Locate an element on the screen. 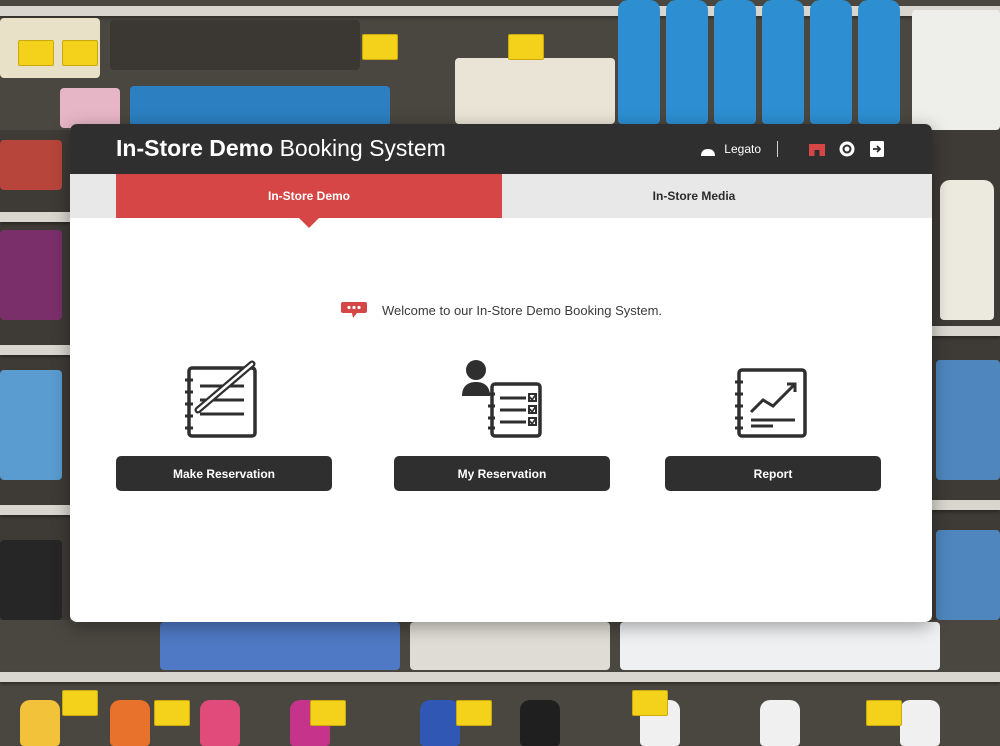 The height and width of the screenshot is (746, 1000). tab-bar: In-Store Demo In-Store Media is located at coordinates (501, 201).